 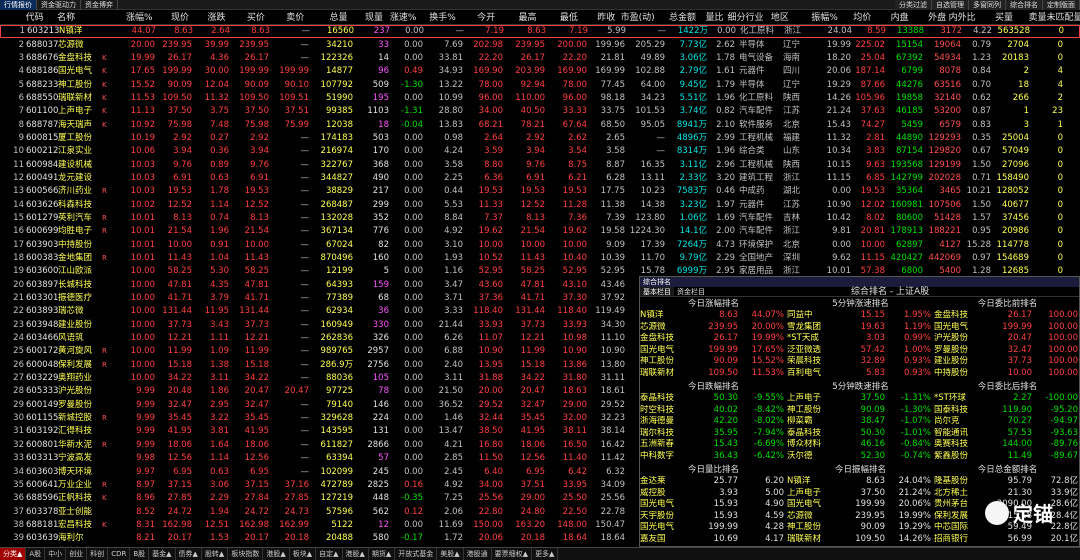 I want to click on header-cell: 现价, so click(x=171, y=18).